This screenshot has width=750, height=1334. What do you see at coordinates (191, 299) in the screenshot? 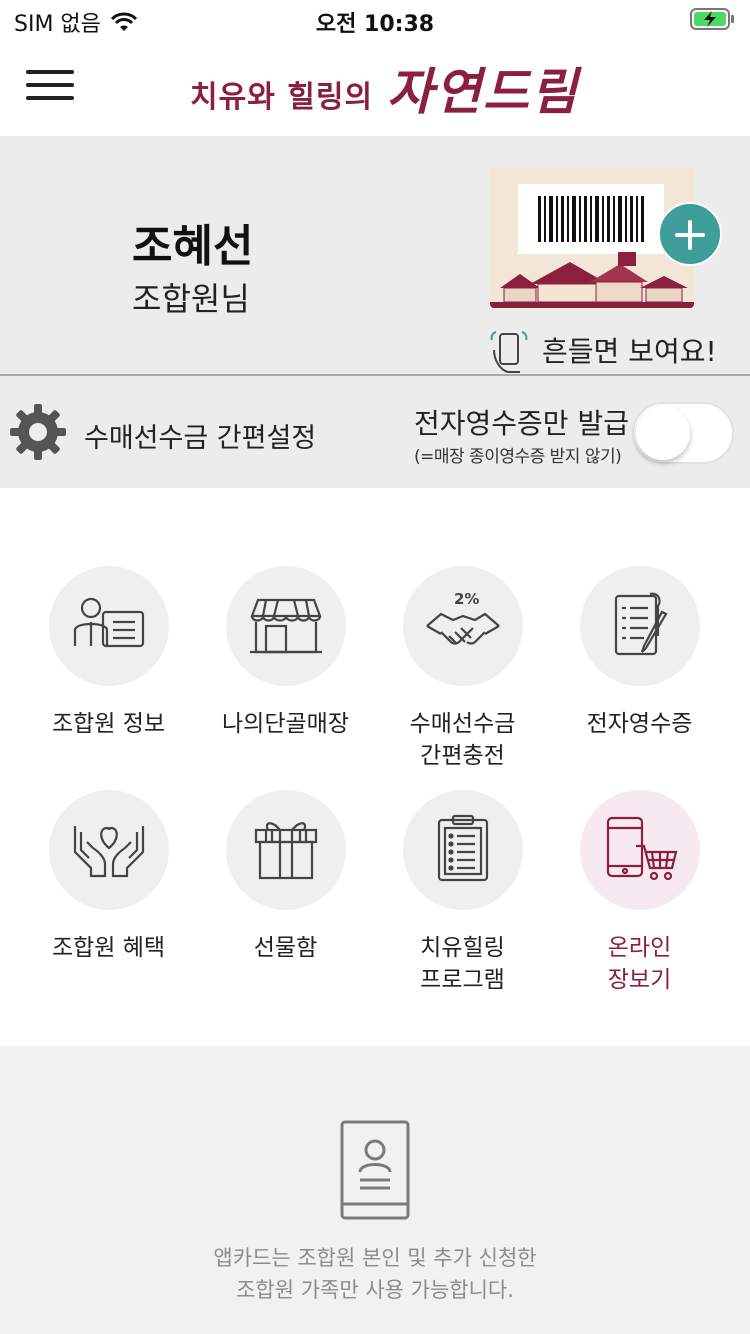
I see `member-role: 조합원님` at bounding box center [191, 299].